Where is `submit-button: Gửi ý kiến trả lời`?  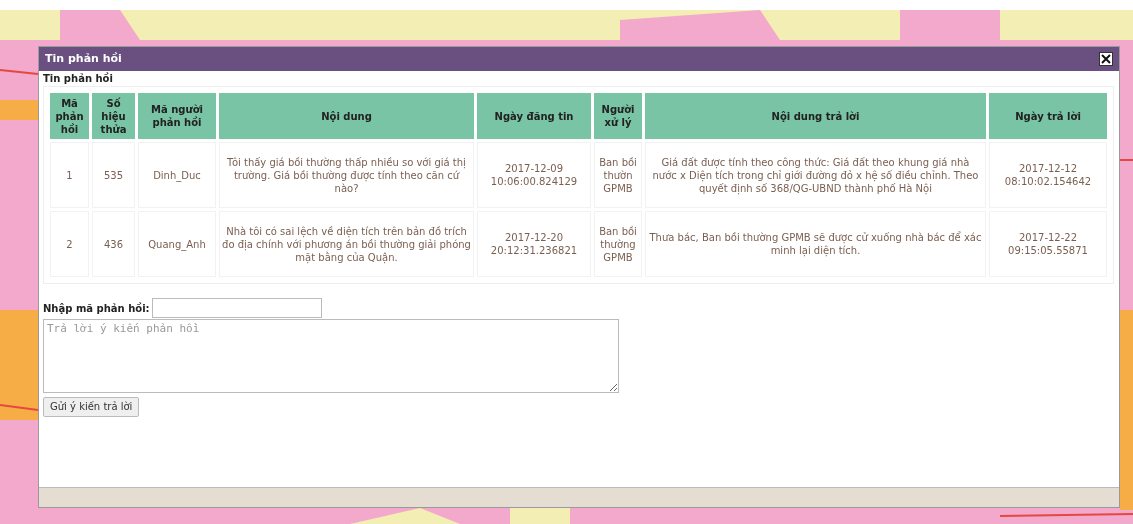
submit-button: Gửi ý kiến trả lời is located at coordinates (91, 406).